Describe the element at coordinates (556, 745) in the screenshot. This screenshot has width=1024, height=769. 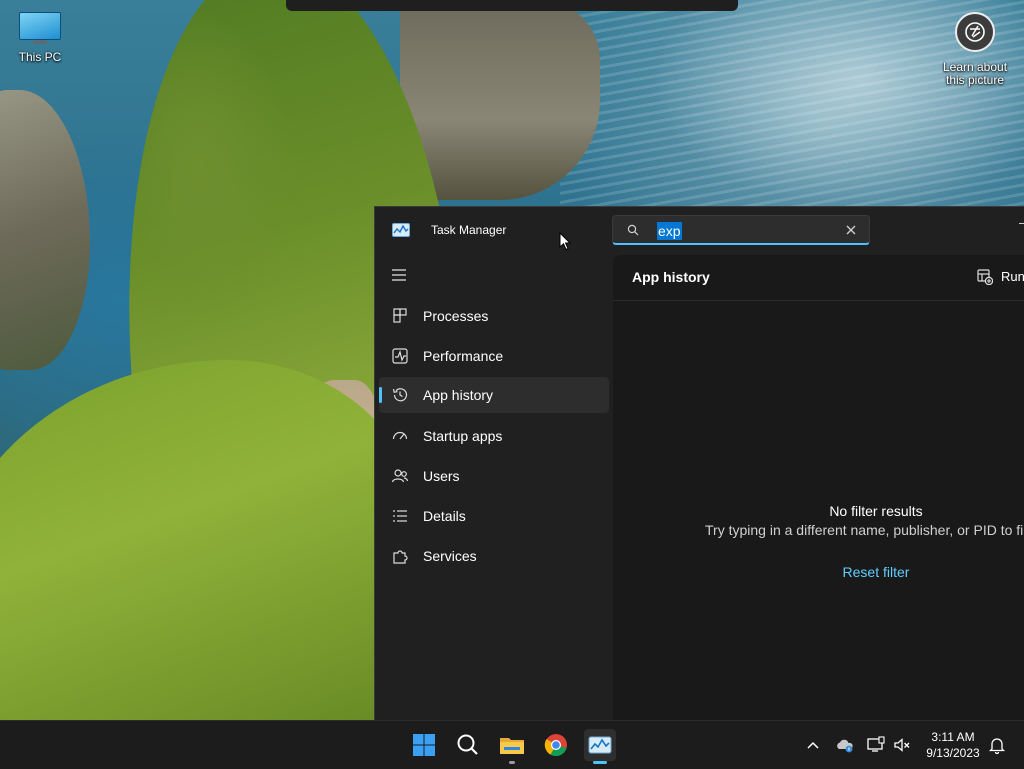
I see `chrome-icon` at that location.